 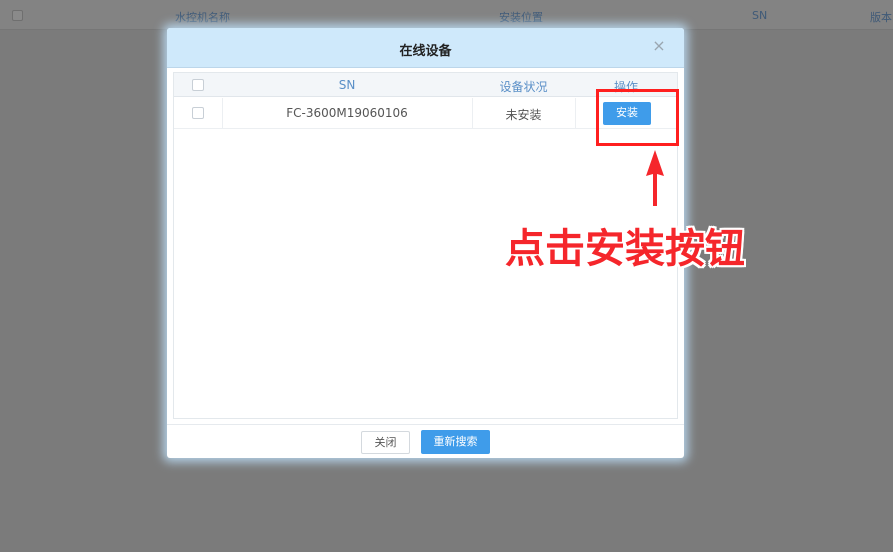 What do you see at coordinates (198, 113) in the screenshot?
I see `row-checkbox` at bounding box center [198, 113].